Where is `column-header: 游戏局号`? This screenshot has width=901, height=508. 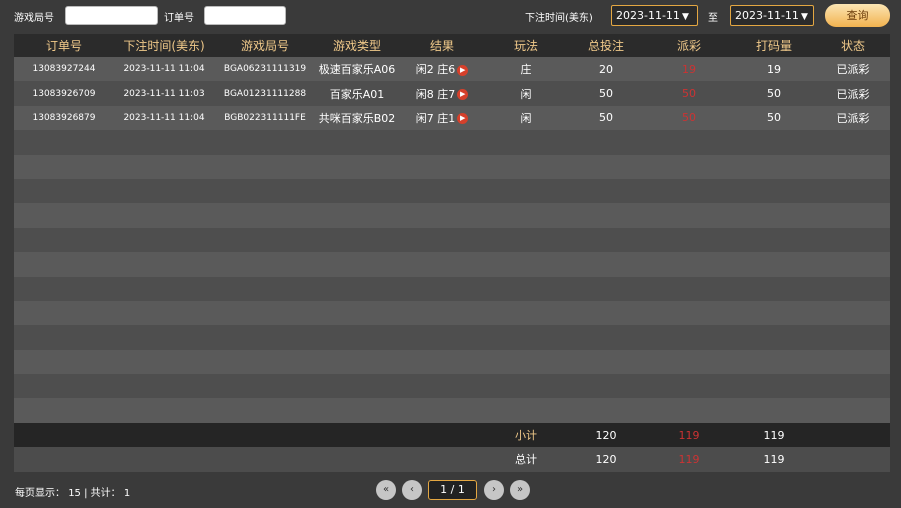
column-header: 游戏局号 is located at coordinates (264, 46).